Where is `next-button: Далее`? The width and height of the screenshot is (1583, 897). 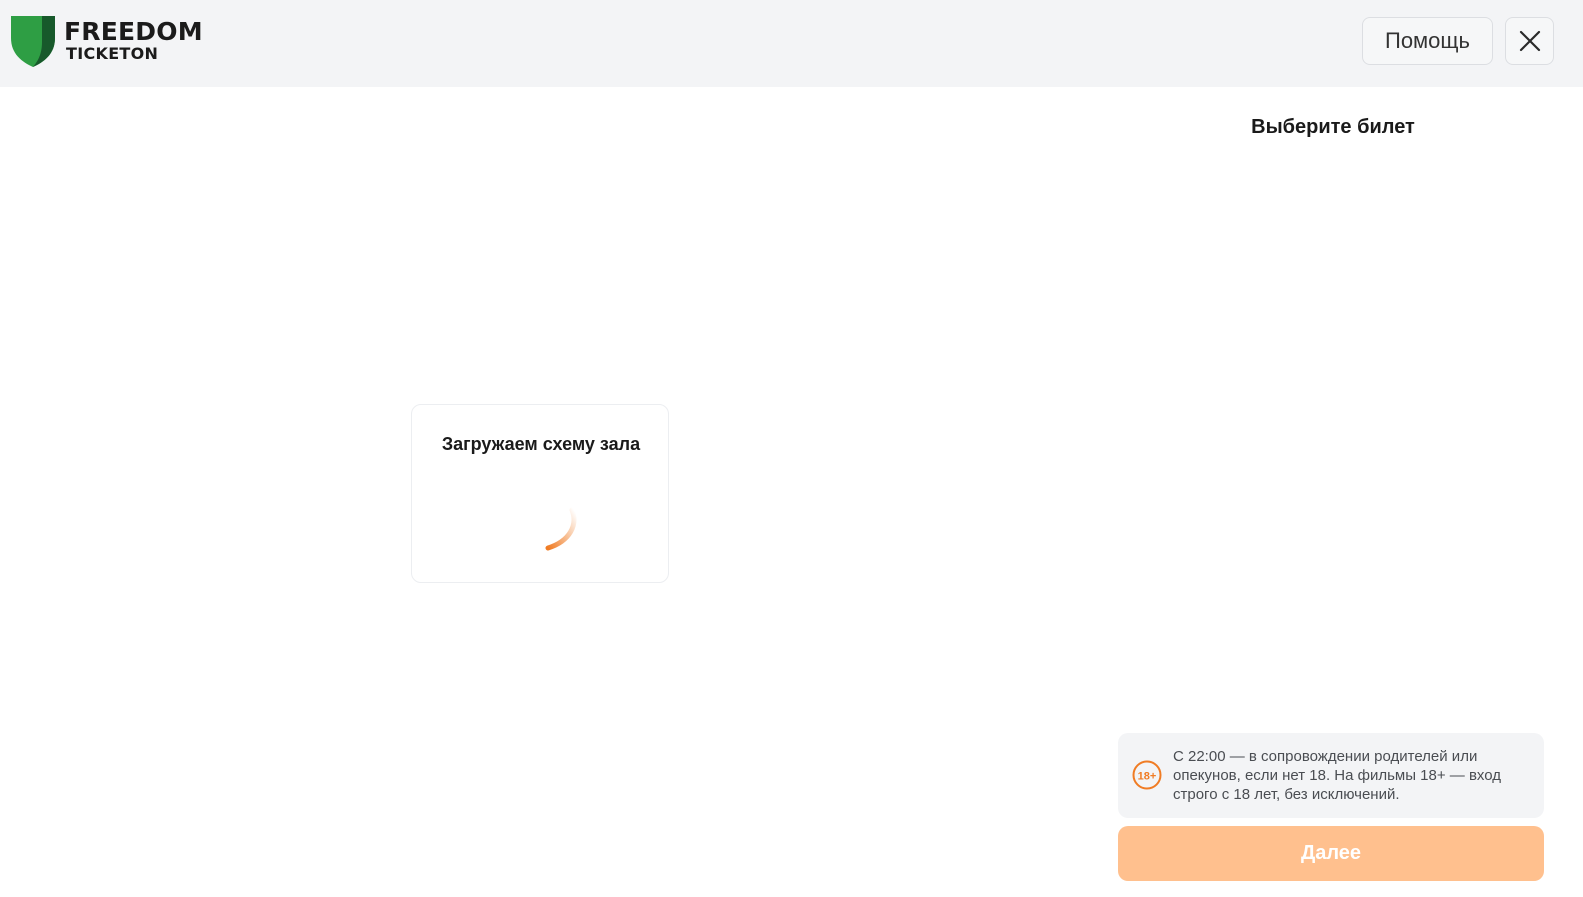
next-button: Далее is located at coordinates (1331, 853).